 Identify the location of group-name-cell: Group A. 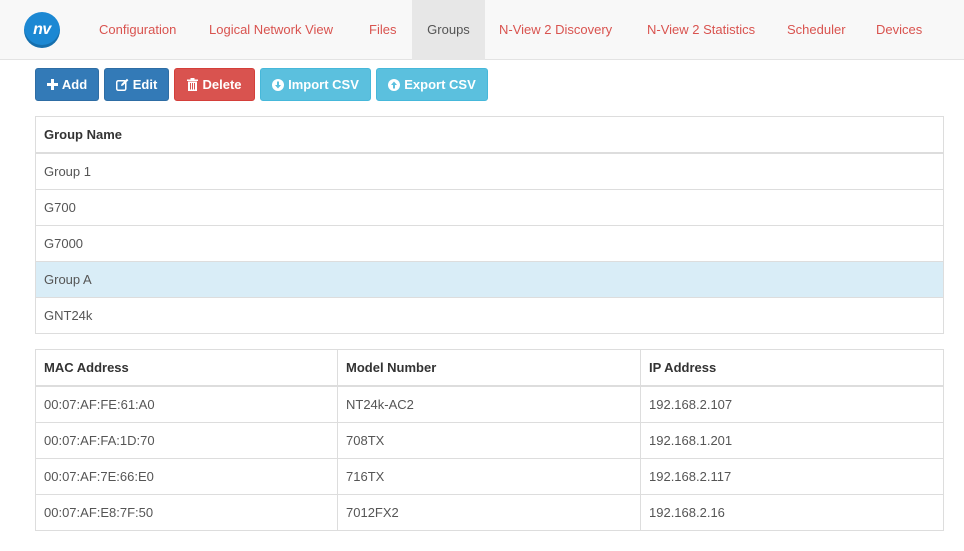
(68, 279).